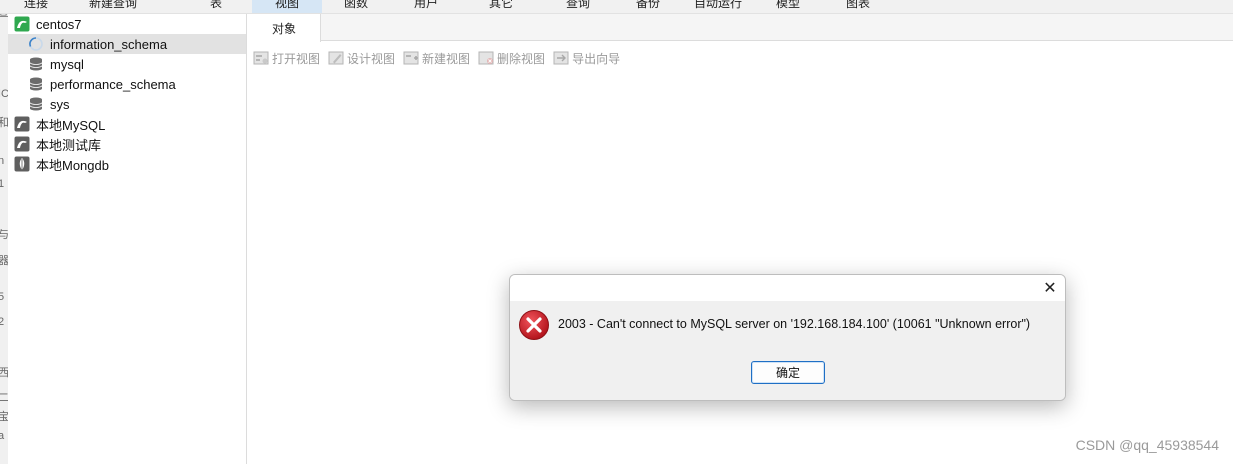  Describe the element at coordinates (446, 58) in the screenshot. I see `toolbar-label: 新建视图` at that location.